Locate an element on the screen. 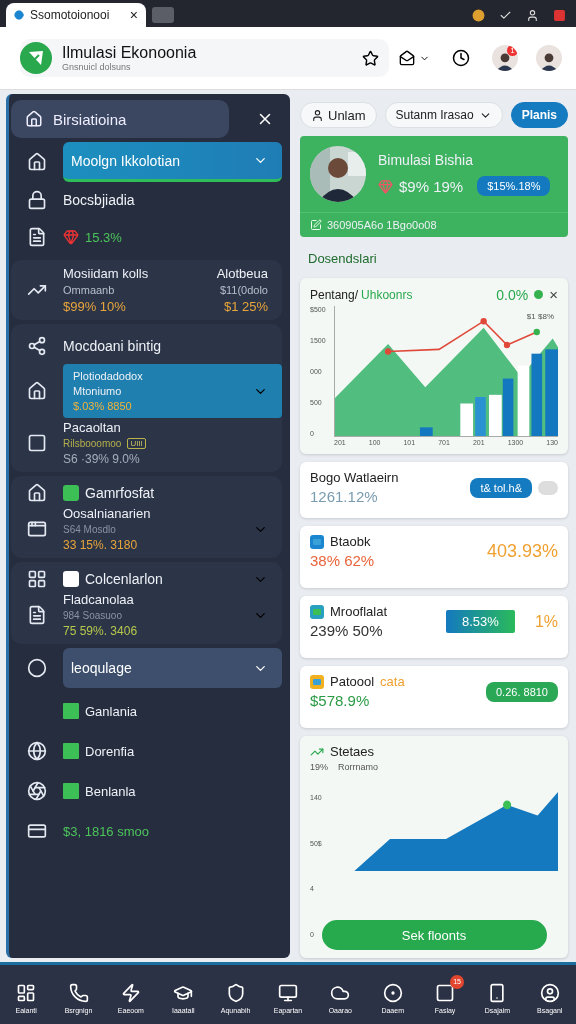 The width and height of the screenshot is (576, 1024). tag: UIII is located at coordinates (136, 443).